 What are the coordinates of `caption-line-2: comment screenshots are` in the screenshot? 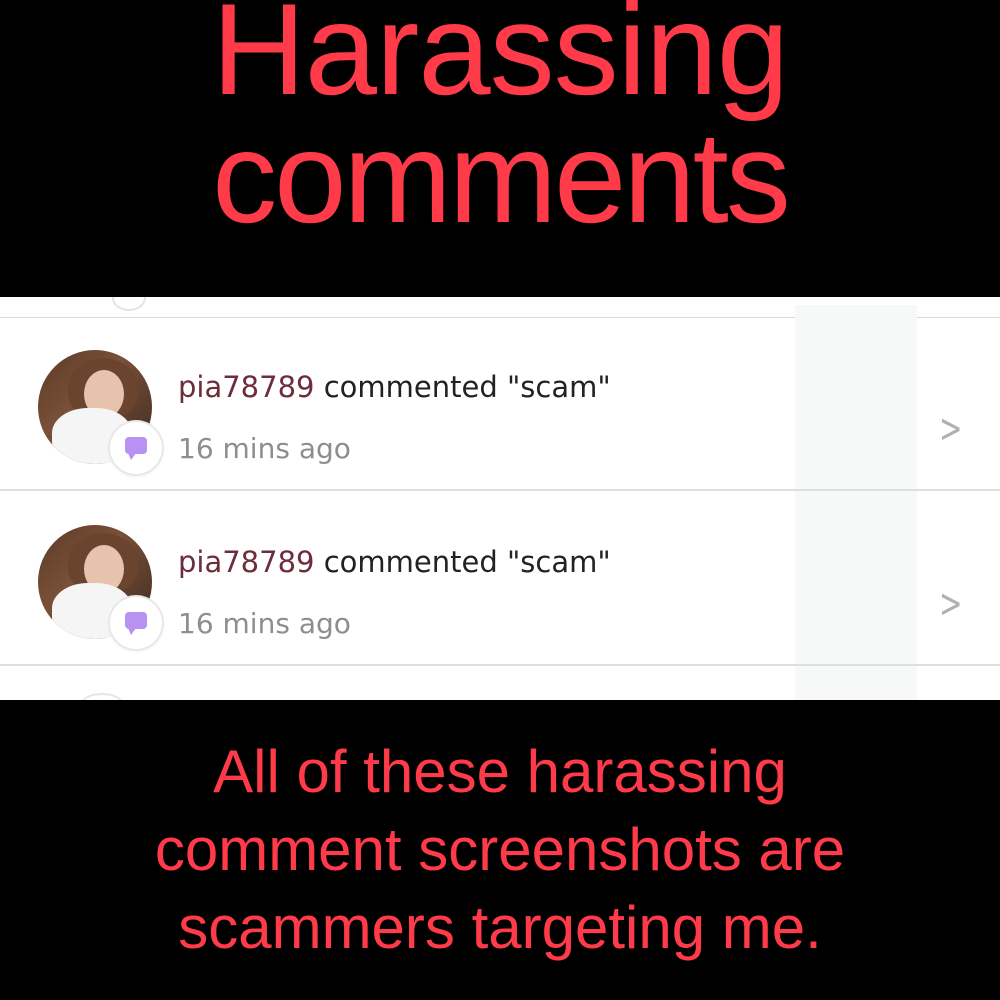 It's located at (500, 849).